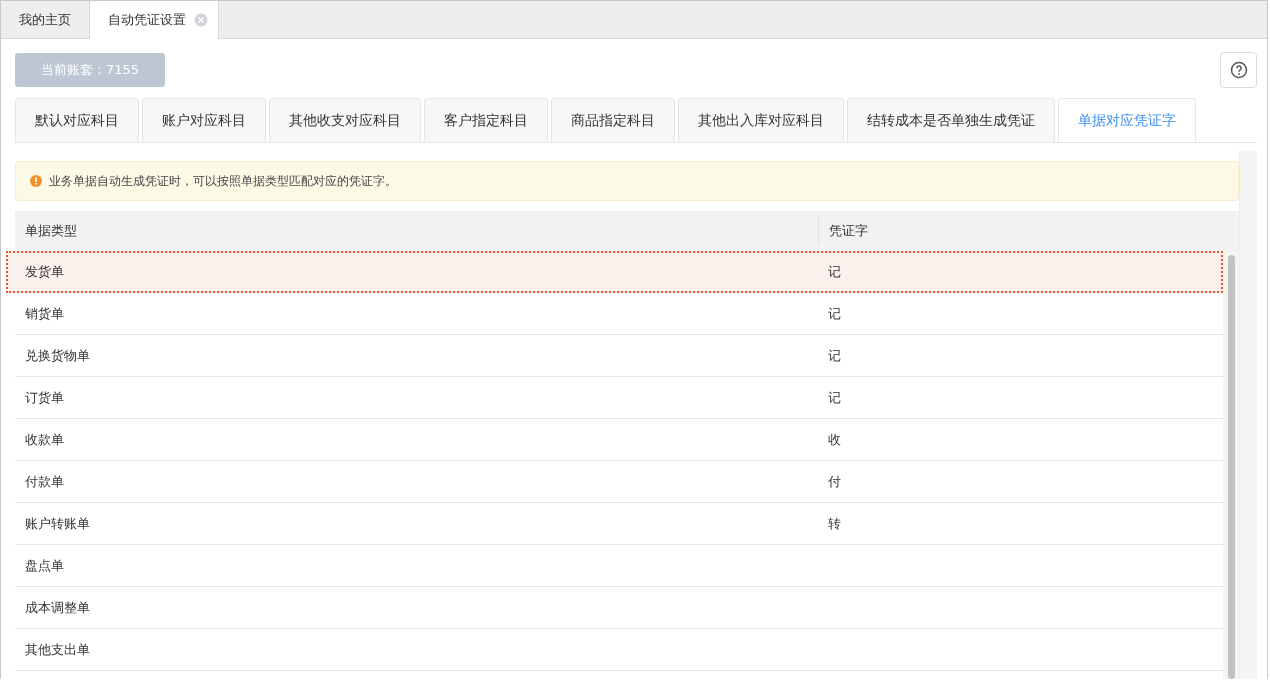  I want to click on close-icon, so click(201, 20).